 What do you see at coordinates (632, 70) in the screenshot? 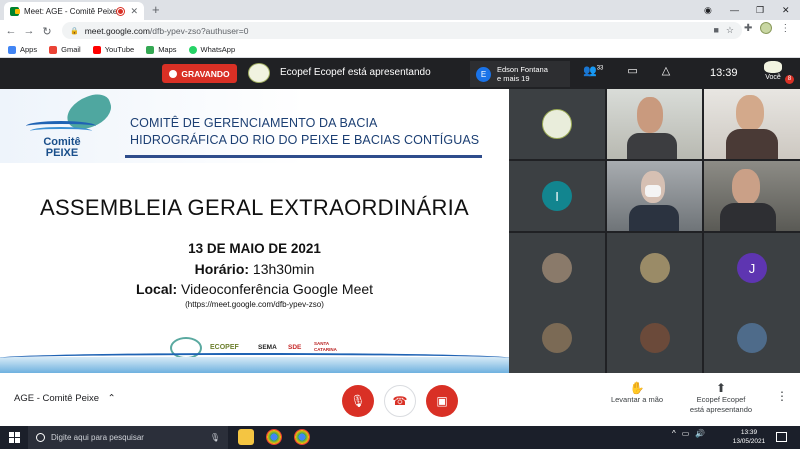
I see `chat-icon: ▭` at bounding box center [632, 70].